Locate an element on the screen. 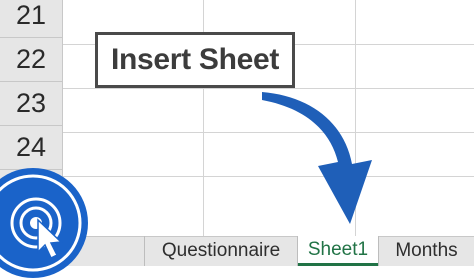 The height and width of the screenshot is (278, 474). tab-months: Months is located at coordinates (426, 251).